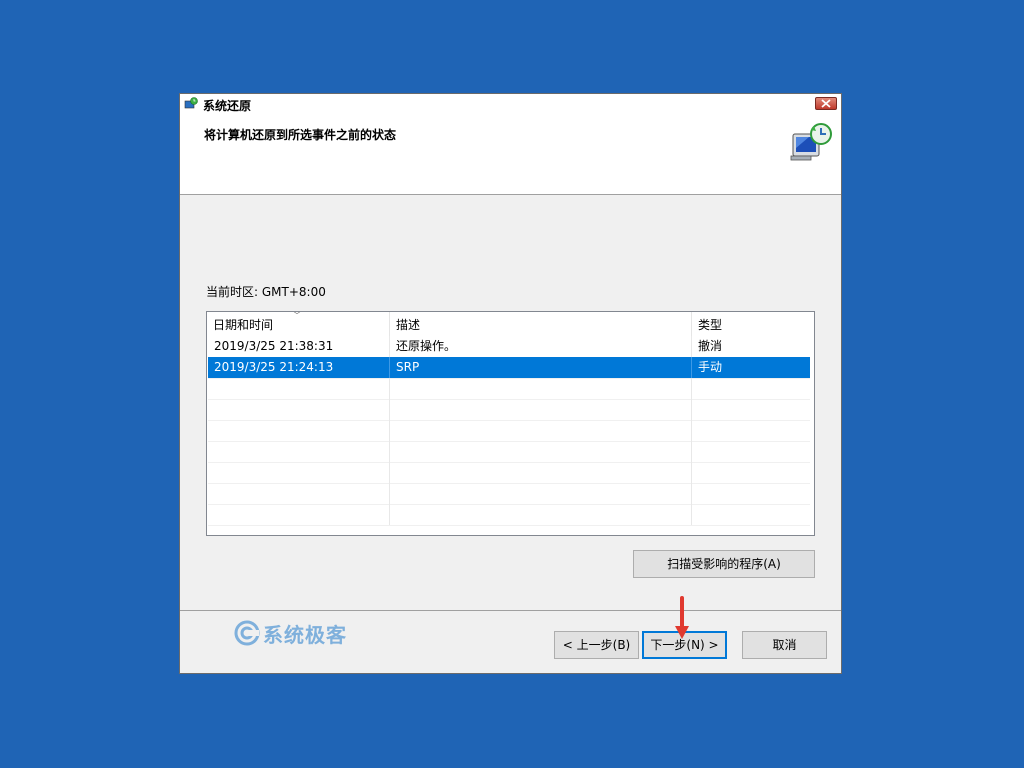 The image size is (1024, 768). I want to click on close-button, so click(826, 103).